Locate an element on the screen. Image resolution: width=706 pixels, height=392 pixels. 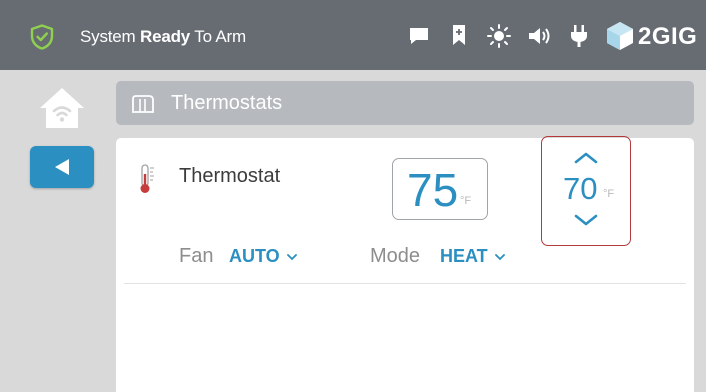
back-arrow-icon is located at coordinates (62, 167).